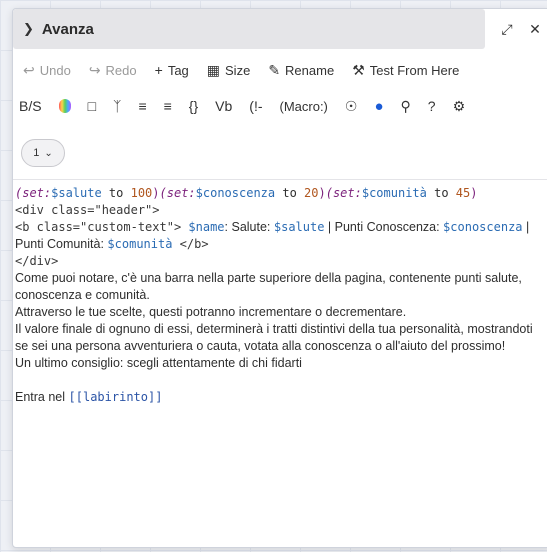 This screenshot has width=547, height=552. I want to click on chevron-down-icon: ⌄, so click(48, 153).